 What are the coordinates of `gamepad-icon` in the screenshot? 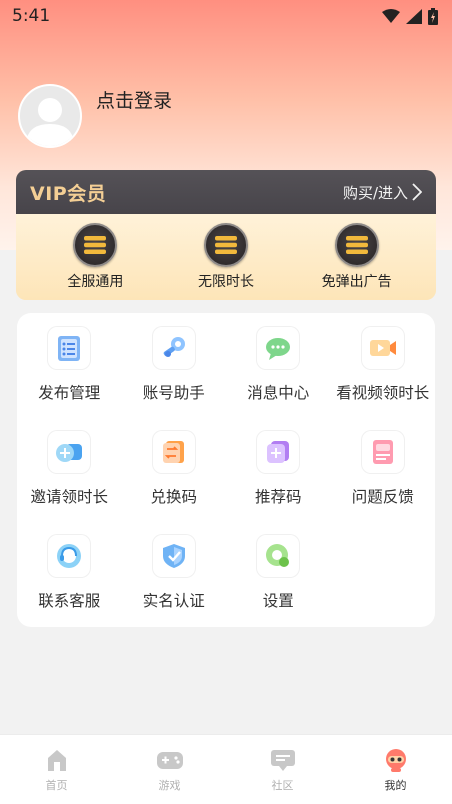 It's located at (169, 760).